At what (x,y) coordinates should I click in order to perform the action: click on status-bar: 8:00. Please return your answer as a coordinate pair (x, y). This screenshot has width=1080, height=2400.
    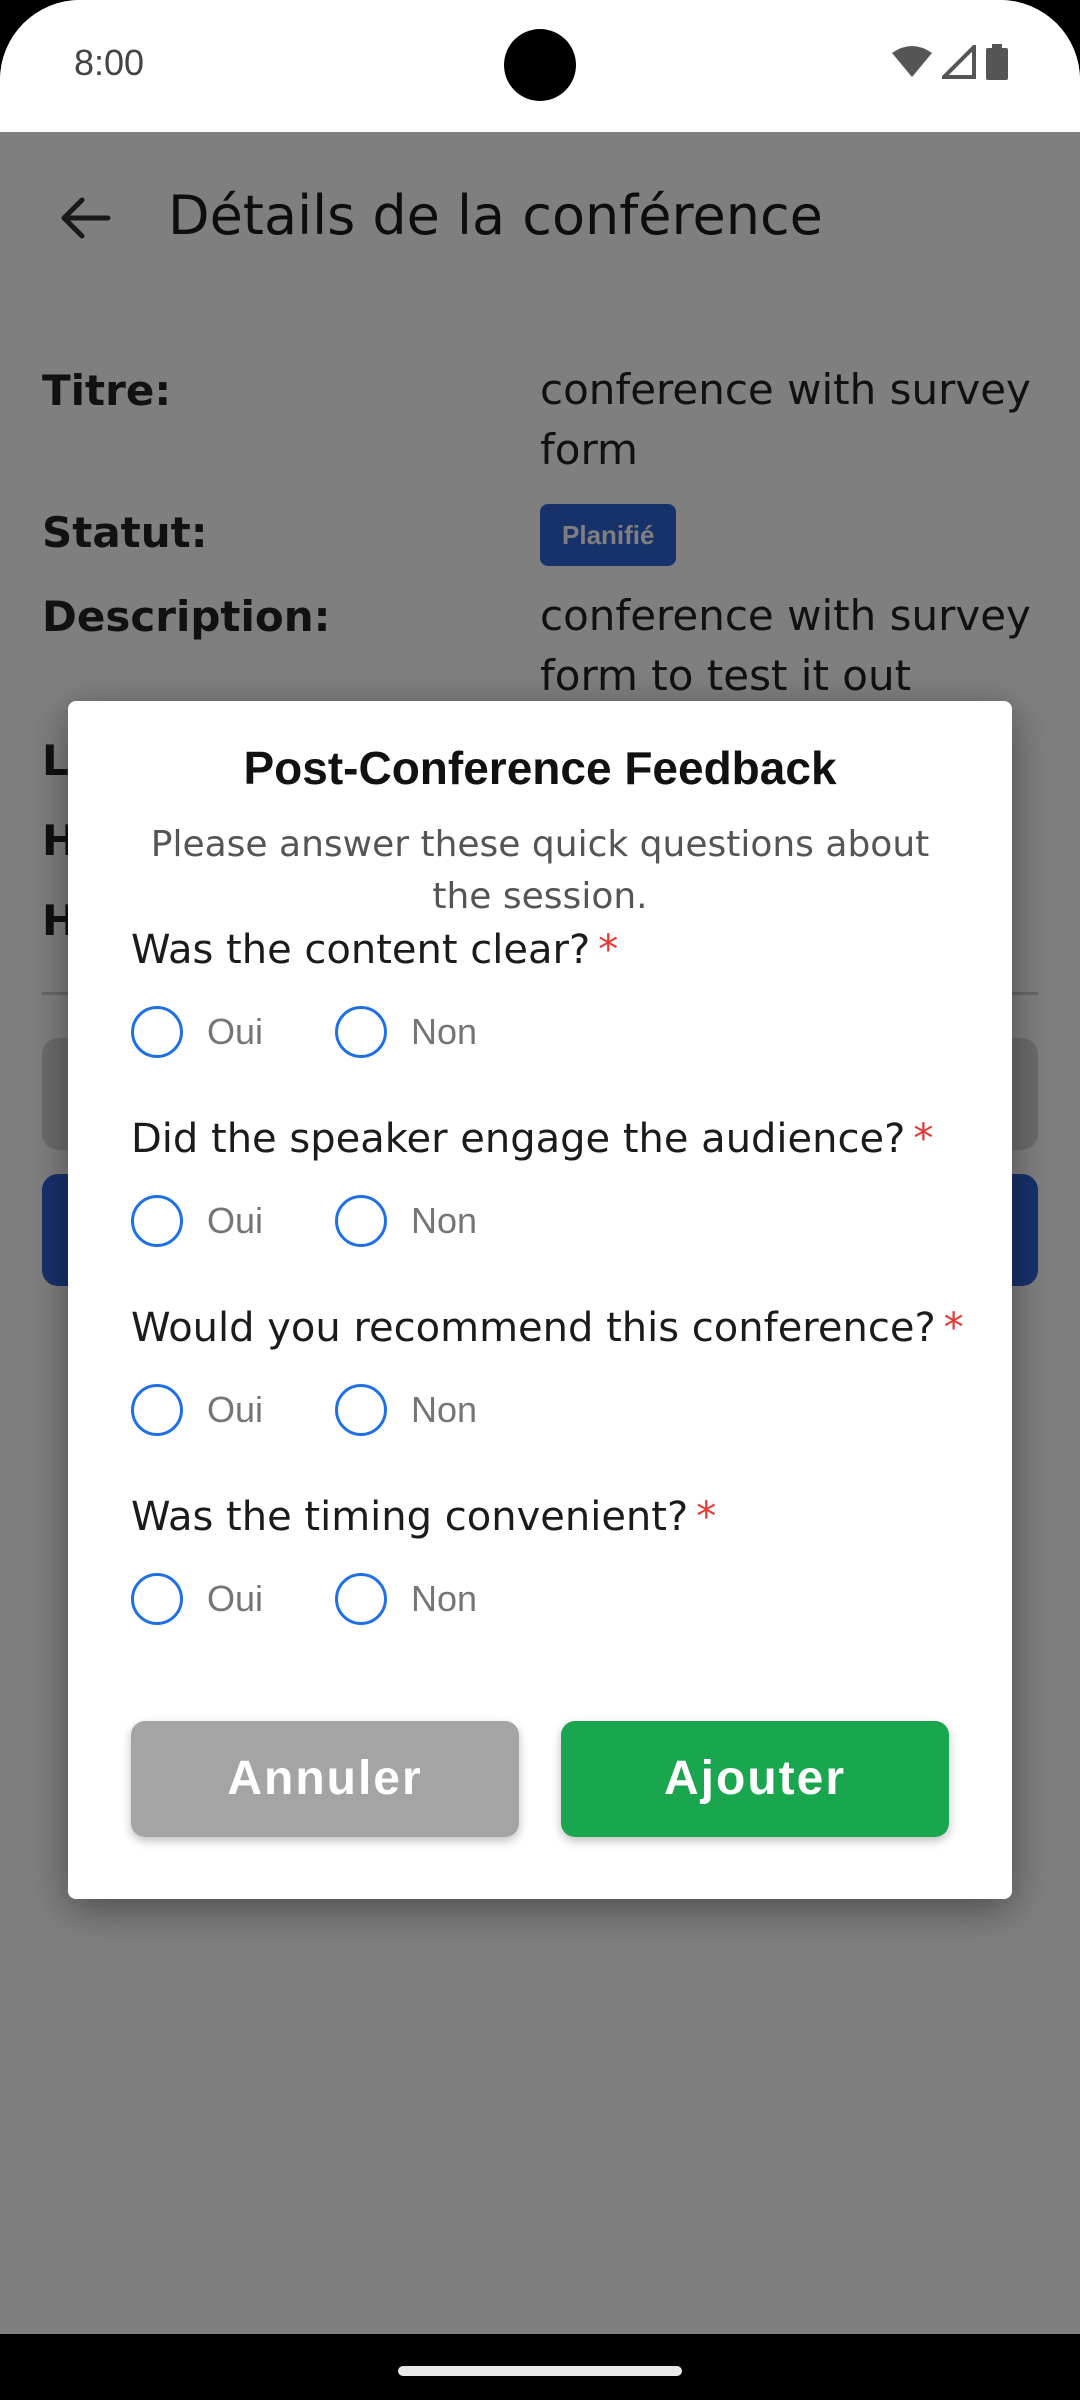
    Looking at the image, I should click on (540, 66).